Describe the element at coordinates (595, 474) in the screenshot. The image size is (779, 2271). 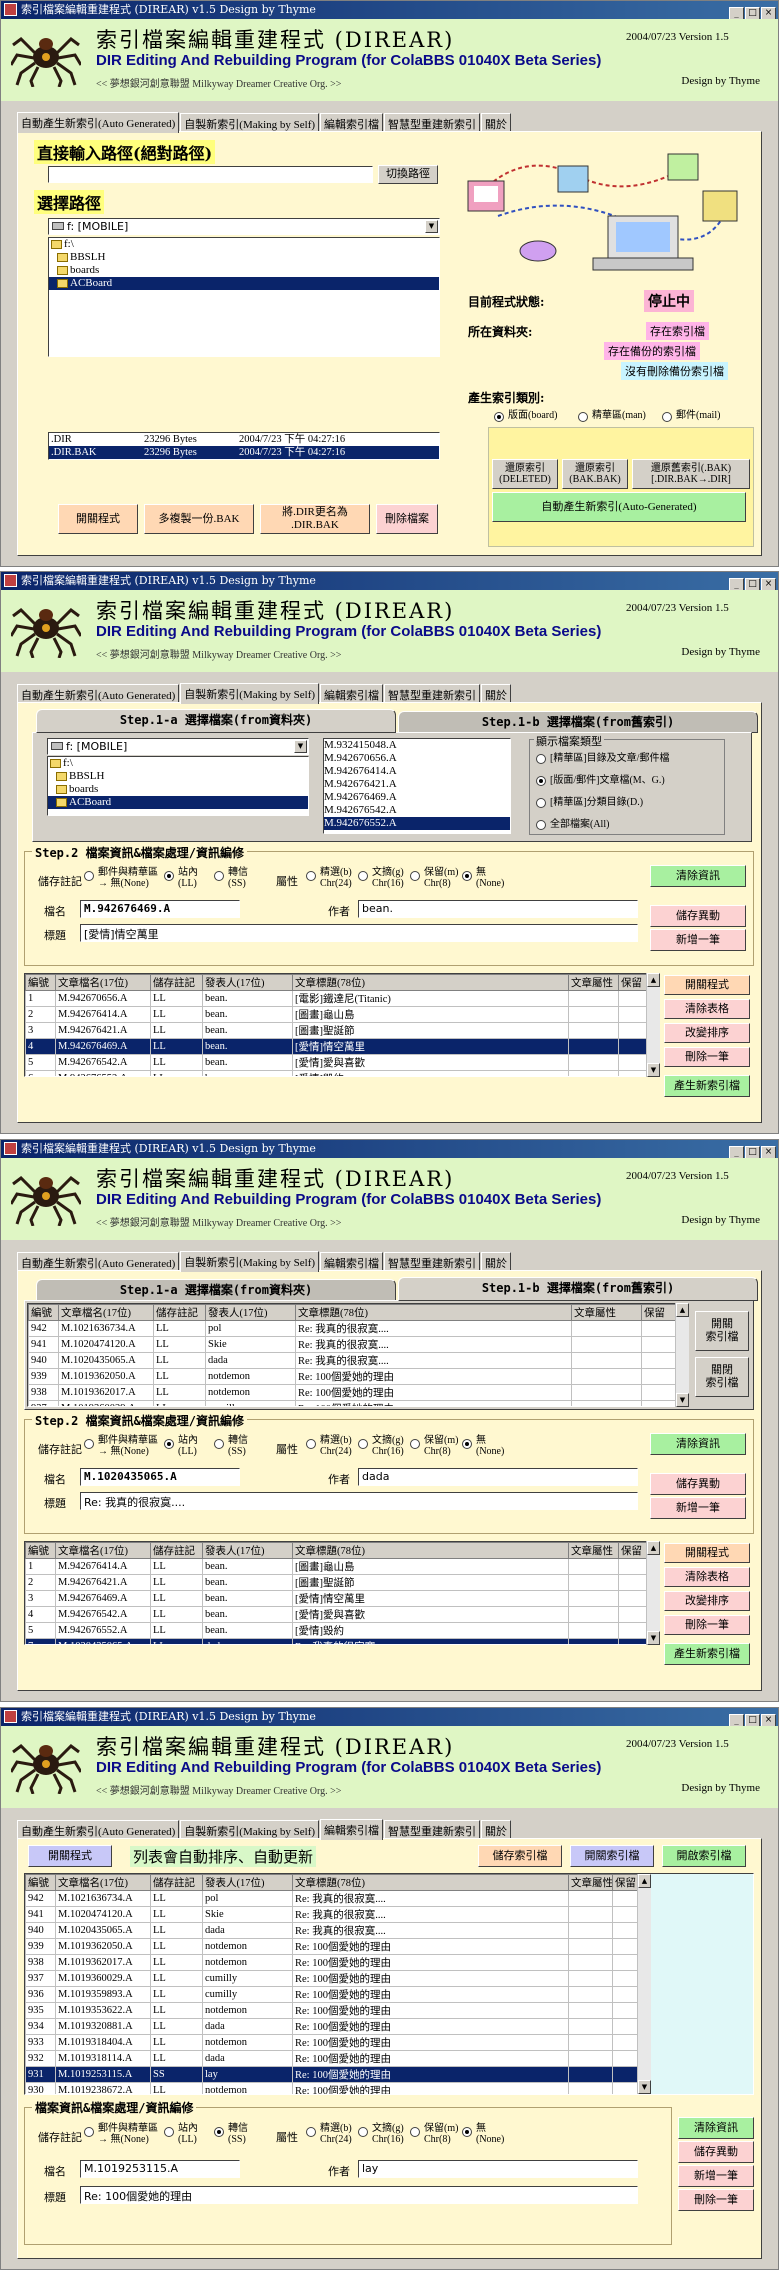
I see `restore-bakbak-button: 還原索引 (BAK.BAK)` at that location.